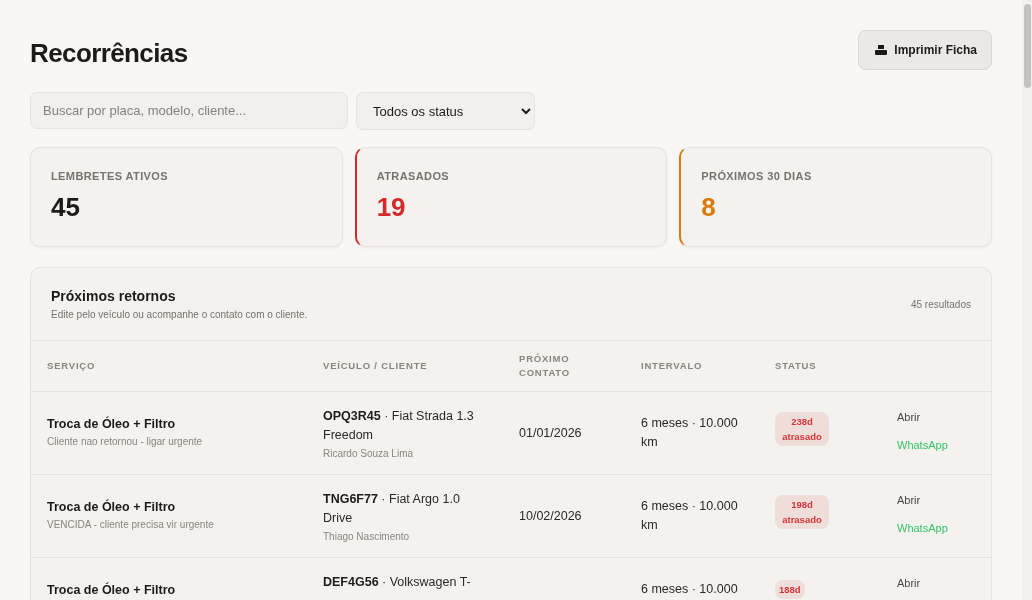 The image size is (1032, 600). What do you see at coordinates (125, 441) in the screenshot?
I see `service-note: Cliente nao retornou - ligar urgente` at bounding box center [125, 441].